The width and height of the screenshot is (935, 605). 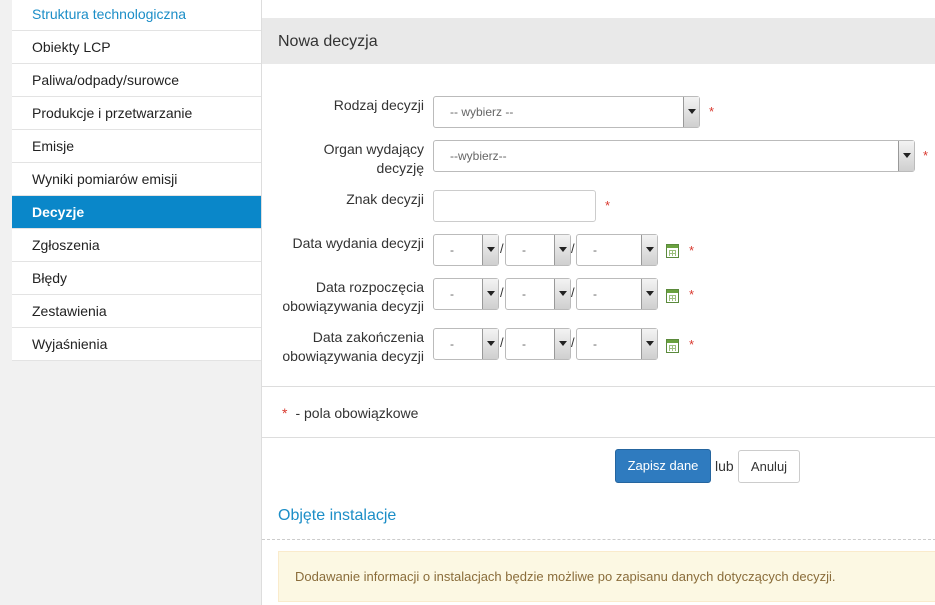 What do you see at coordinates (343, 297) in the screenshot?
I see `data-rozpoczecia-label: Data rozpoczęcia obowiązywania decyzji` at bounding box center [343, 297].